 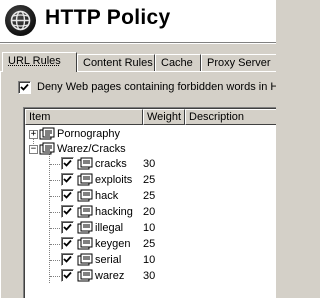 I want to click on word-weight: 20, so click(x=149, y=212).